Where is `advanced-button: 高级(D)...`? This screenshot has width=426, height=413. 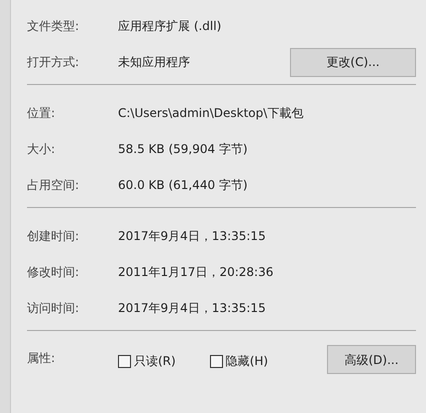 advanced-button: 高级(D)... is located at coordinates (371, 359).